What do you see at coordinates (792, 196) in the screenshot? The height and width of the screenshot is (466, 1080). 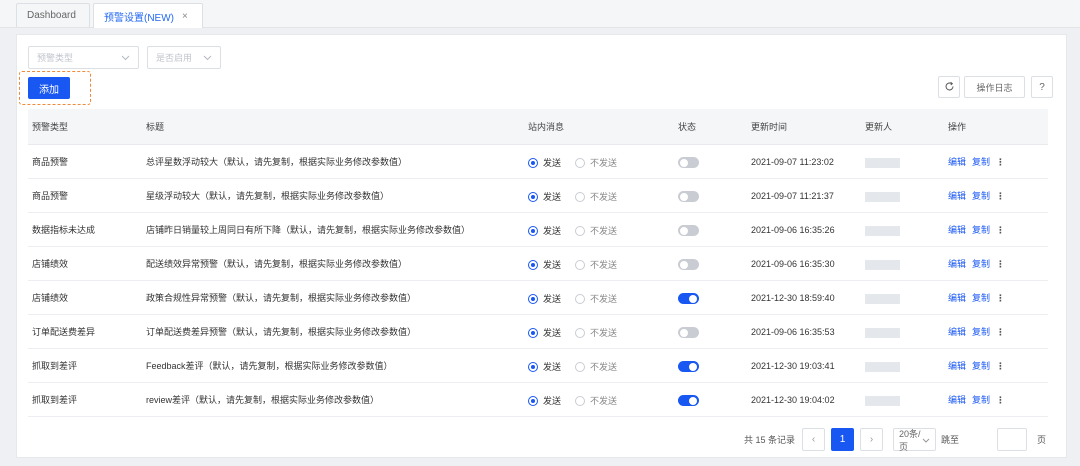 I see `updated-time-cell: 2021-09-07 11:21:37` at bounding box center [792, 196].